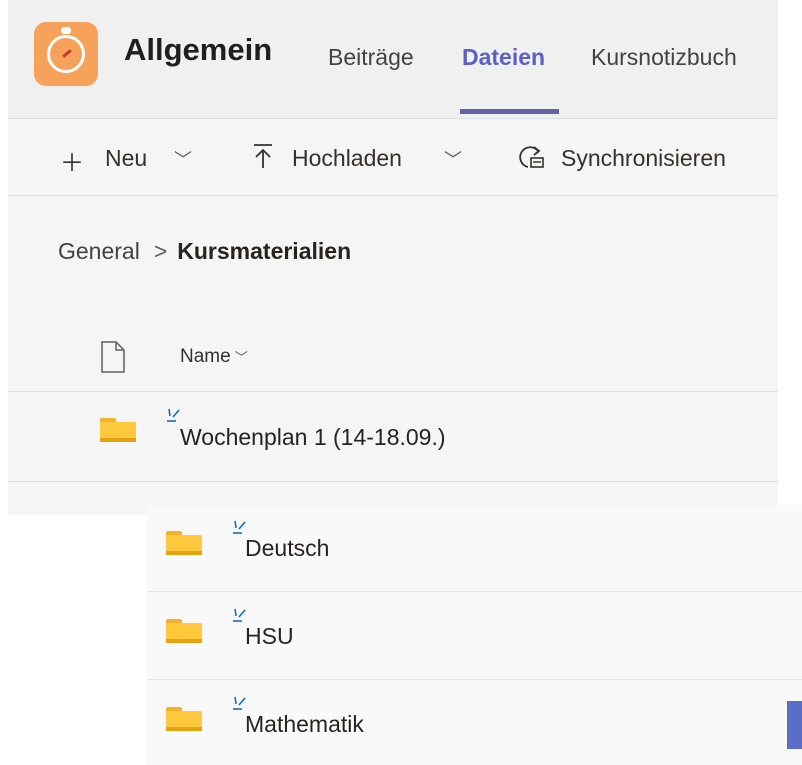  What do you see at coordinates (269, 636) in the screenshot?
I see `folder-name-link: HSU` at bounding box center [269, 636].